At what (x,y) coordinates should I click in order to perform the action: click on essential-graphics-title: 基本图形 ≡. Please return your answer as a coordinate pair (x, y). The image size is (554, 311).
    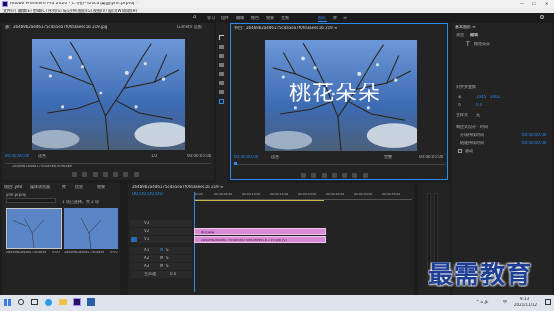
    Looking at the image, I should click on (465, 27).